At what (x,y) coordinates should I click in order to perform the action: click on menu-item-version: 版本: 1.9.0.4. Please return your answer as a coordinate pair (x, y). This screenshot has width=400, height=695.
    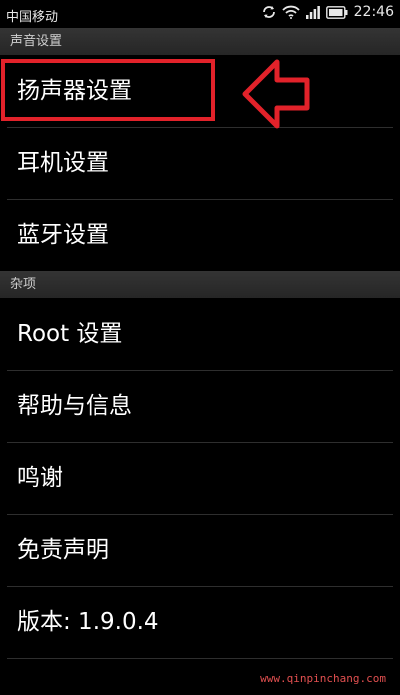
    Looking at the image, I should click on (200, 622).